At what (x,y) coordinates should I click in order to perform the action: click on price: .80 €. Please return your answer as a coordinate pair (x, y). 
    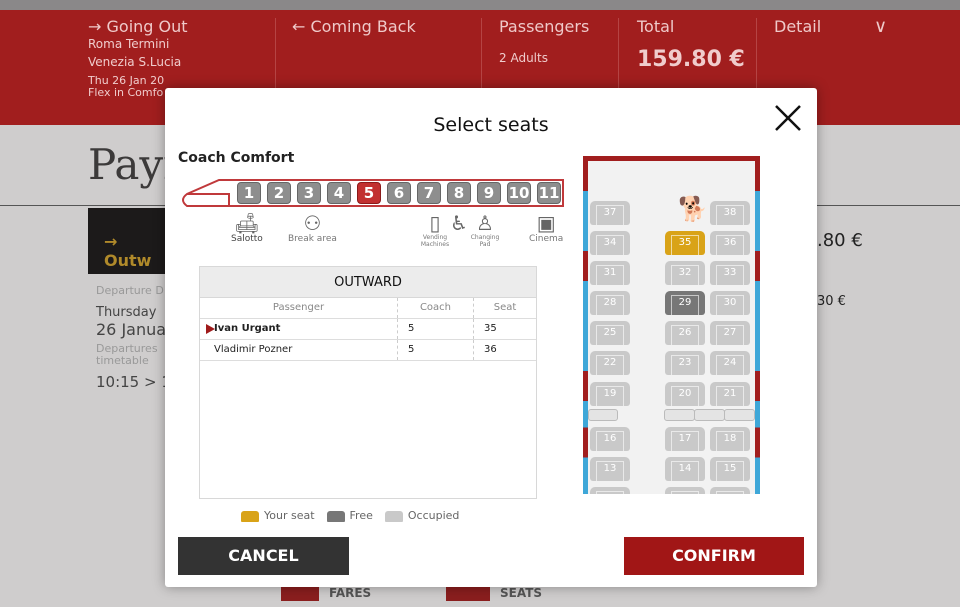
    Looking at the image, I should click on (840, 240).